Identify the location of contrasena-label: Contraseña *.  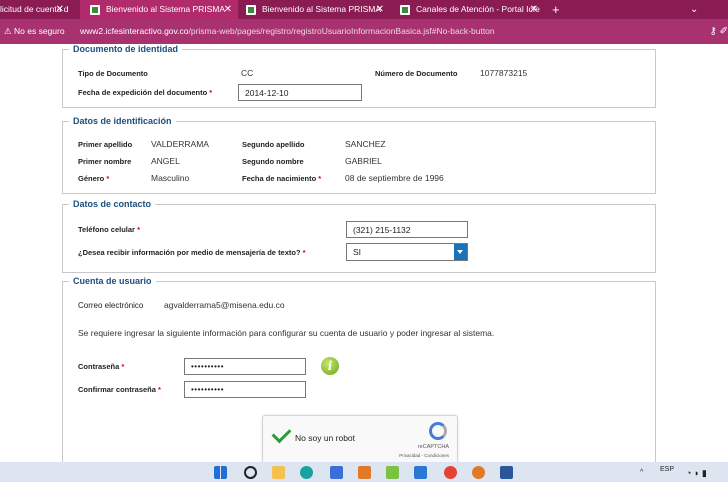
(101, 366).